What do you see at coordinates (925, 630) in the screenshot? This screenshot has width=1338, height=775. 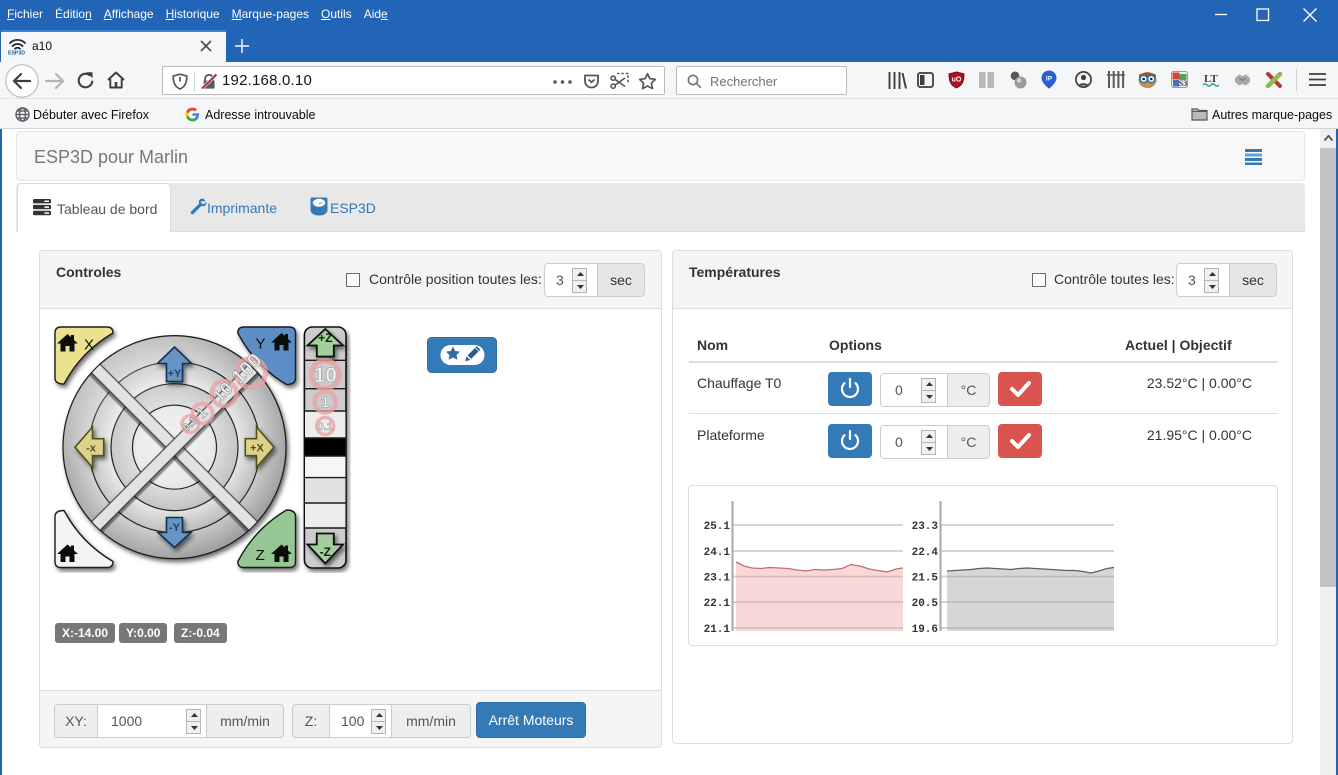 I see `svg-text: 19.6` at bounding box center [925, 630].